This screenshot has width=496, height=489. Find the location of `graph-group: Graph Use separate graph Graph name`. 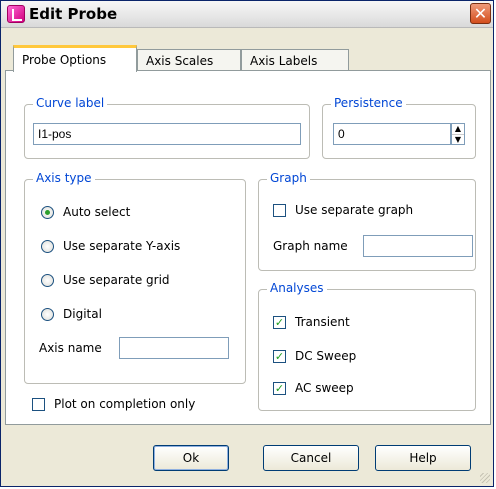

graph-group: Graph Use separate graph Graph name is located at coordinates (367, 221).